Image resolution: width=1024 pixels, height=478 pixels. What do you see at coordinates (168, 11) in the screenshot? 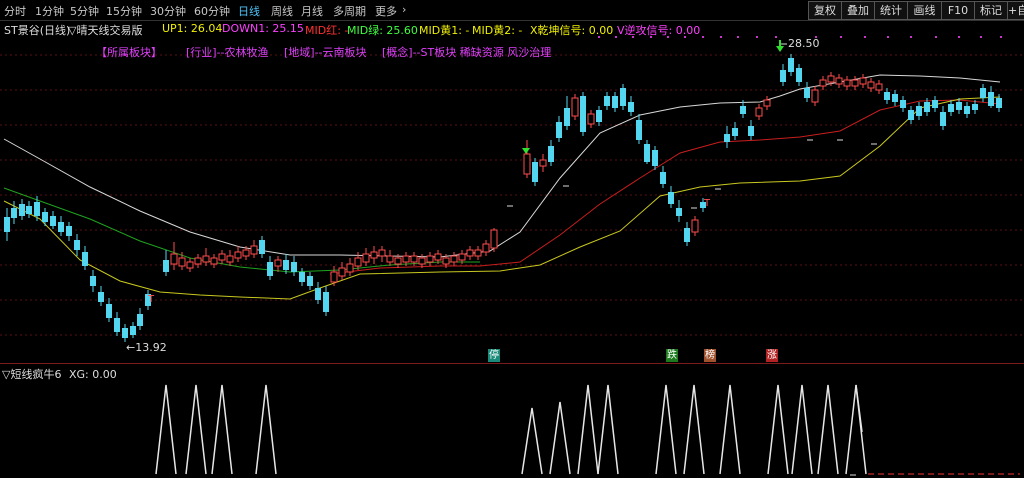
I see `timeframe-tab-4: 30分钟` at bounding box center [168, 11].